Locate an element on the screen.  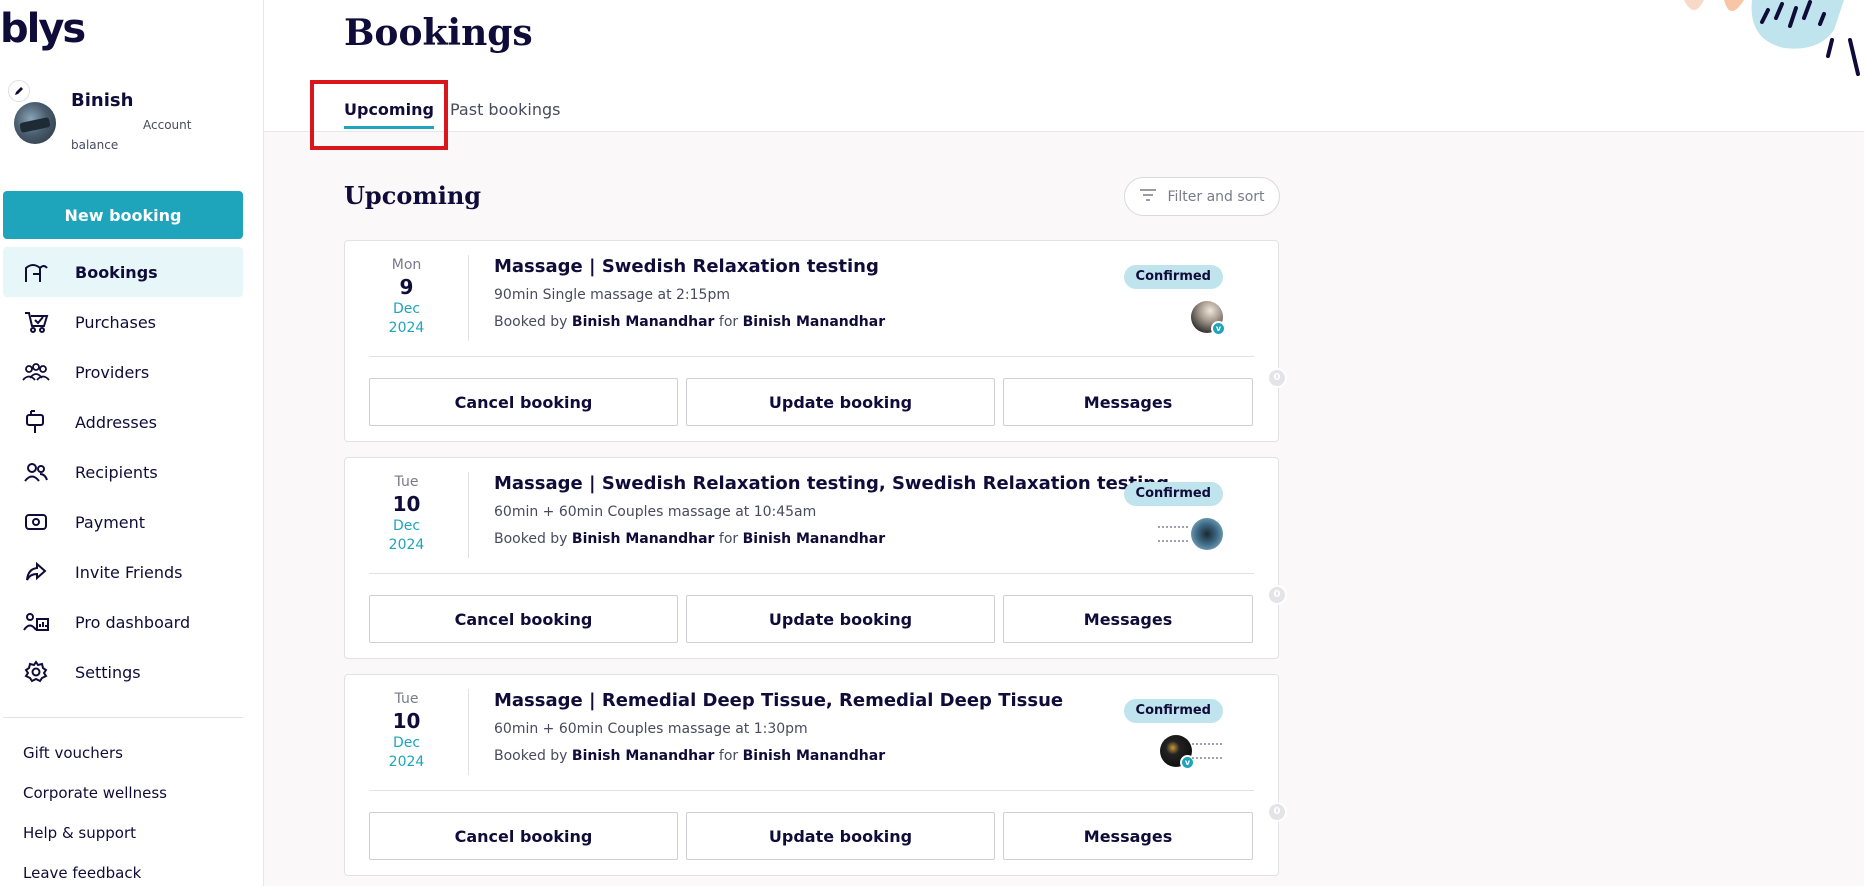
booking-details: 60min + 60min Couples massage at 1:30pm is located at coordinates (651, 729).